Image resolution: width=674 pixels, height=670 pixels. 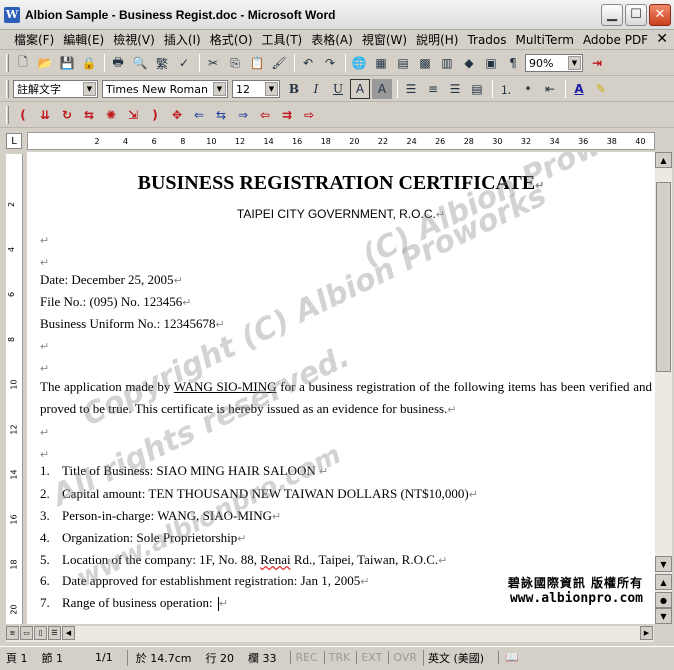 I want to click on character-border-button: A, so click(x=360, y=89).